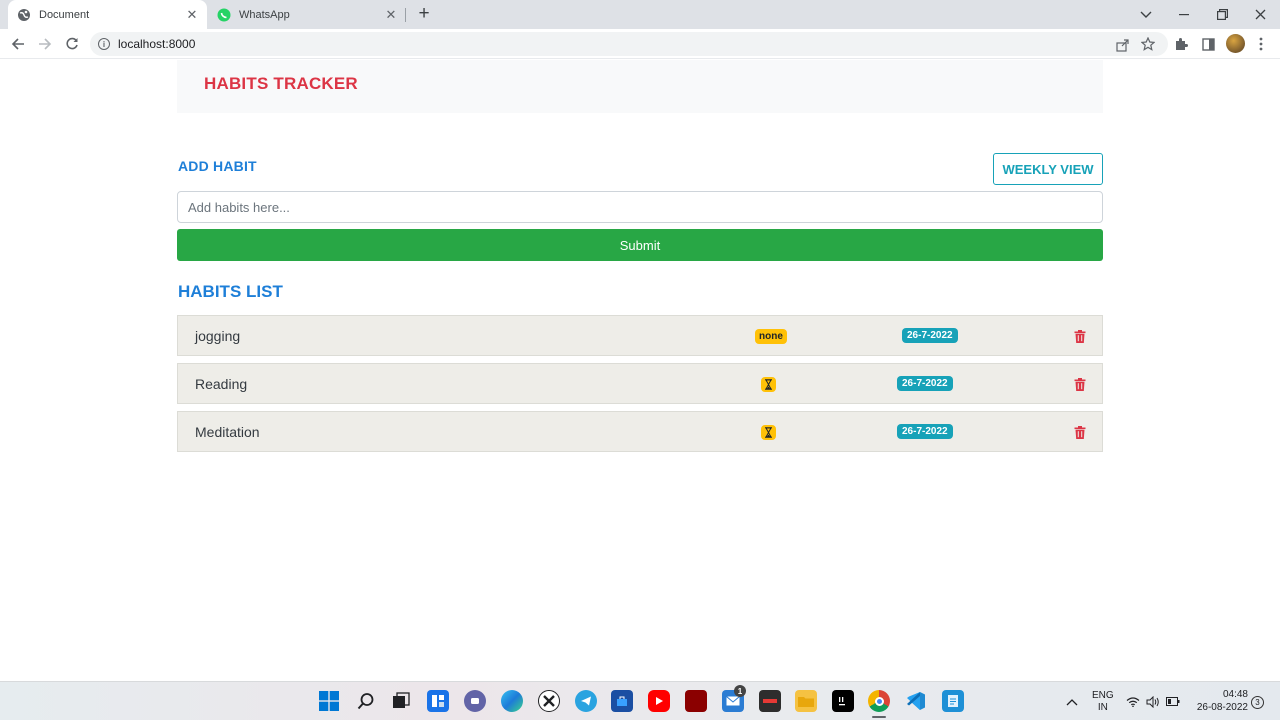 The width and height of the screenshot is (1280, 720). I want to click on youtube-icon, so click(659, 701).